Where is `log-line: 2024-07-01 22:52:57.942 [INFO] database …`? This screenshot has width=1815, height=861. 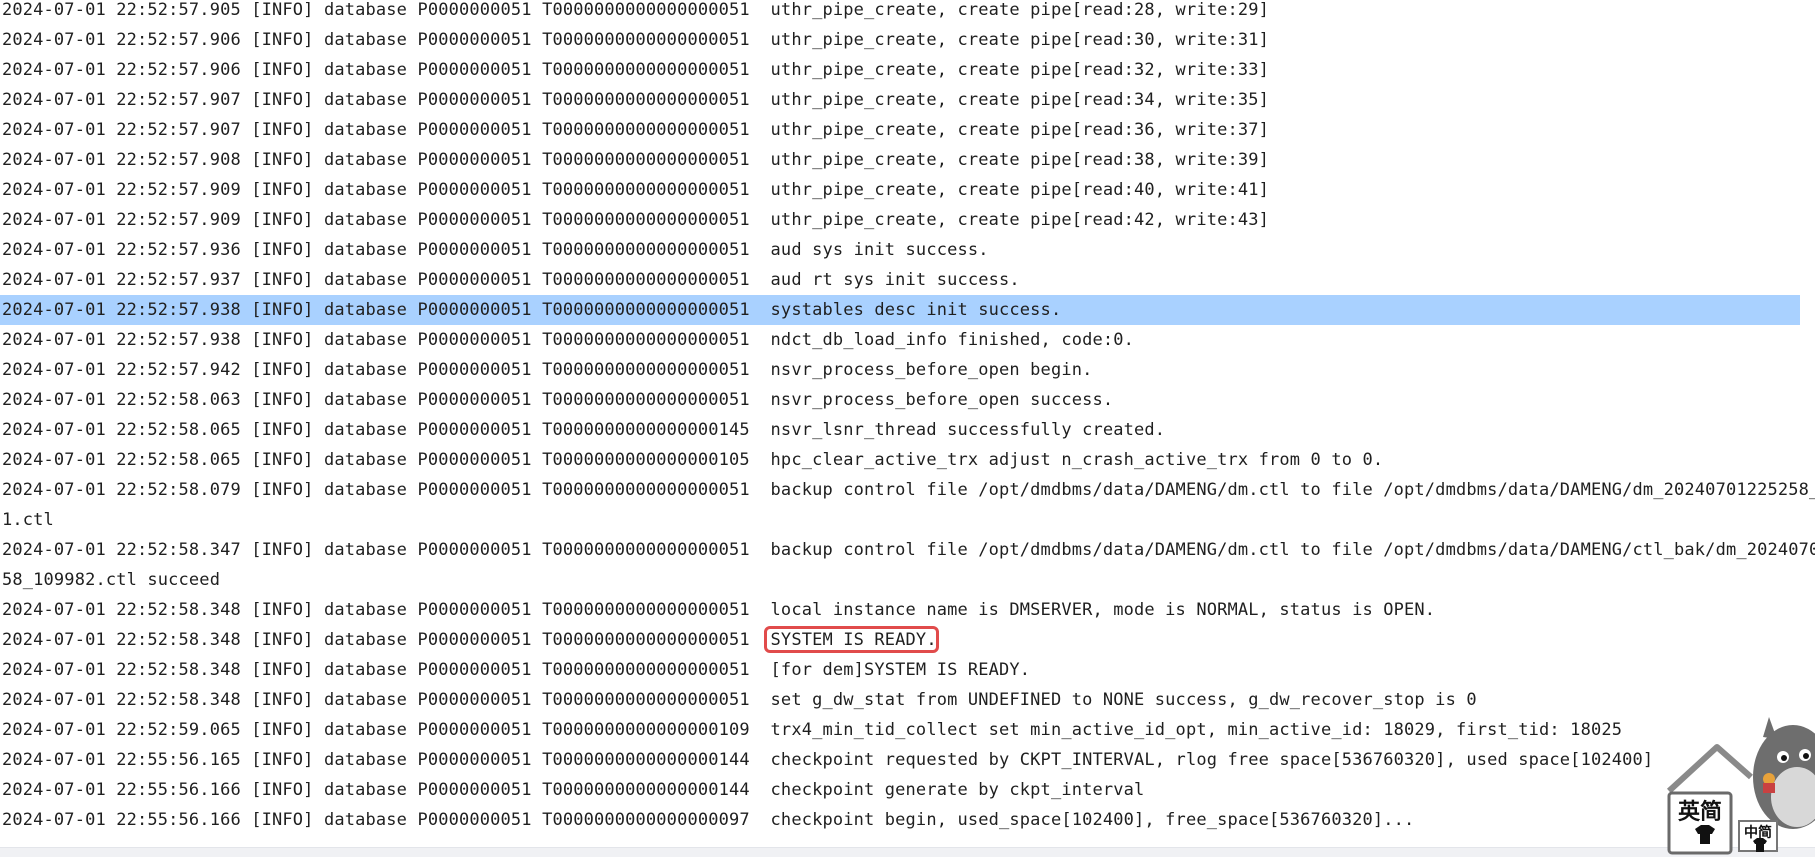
log-line: 2024-07-01 22:52:57.942 [INFO] database … is located at coordinates (900, 370).